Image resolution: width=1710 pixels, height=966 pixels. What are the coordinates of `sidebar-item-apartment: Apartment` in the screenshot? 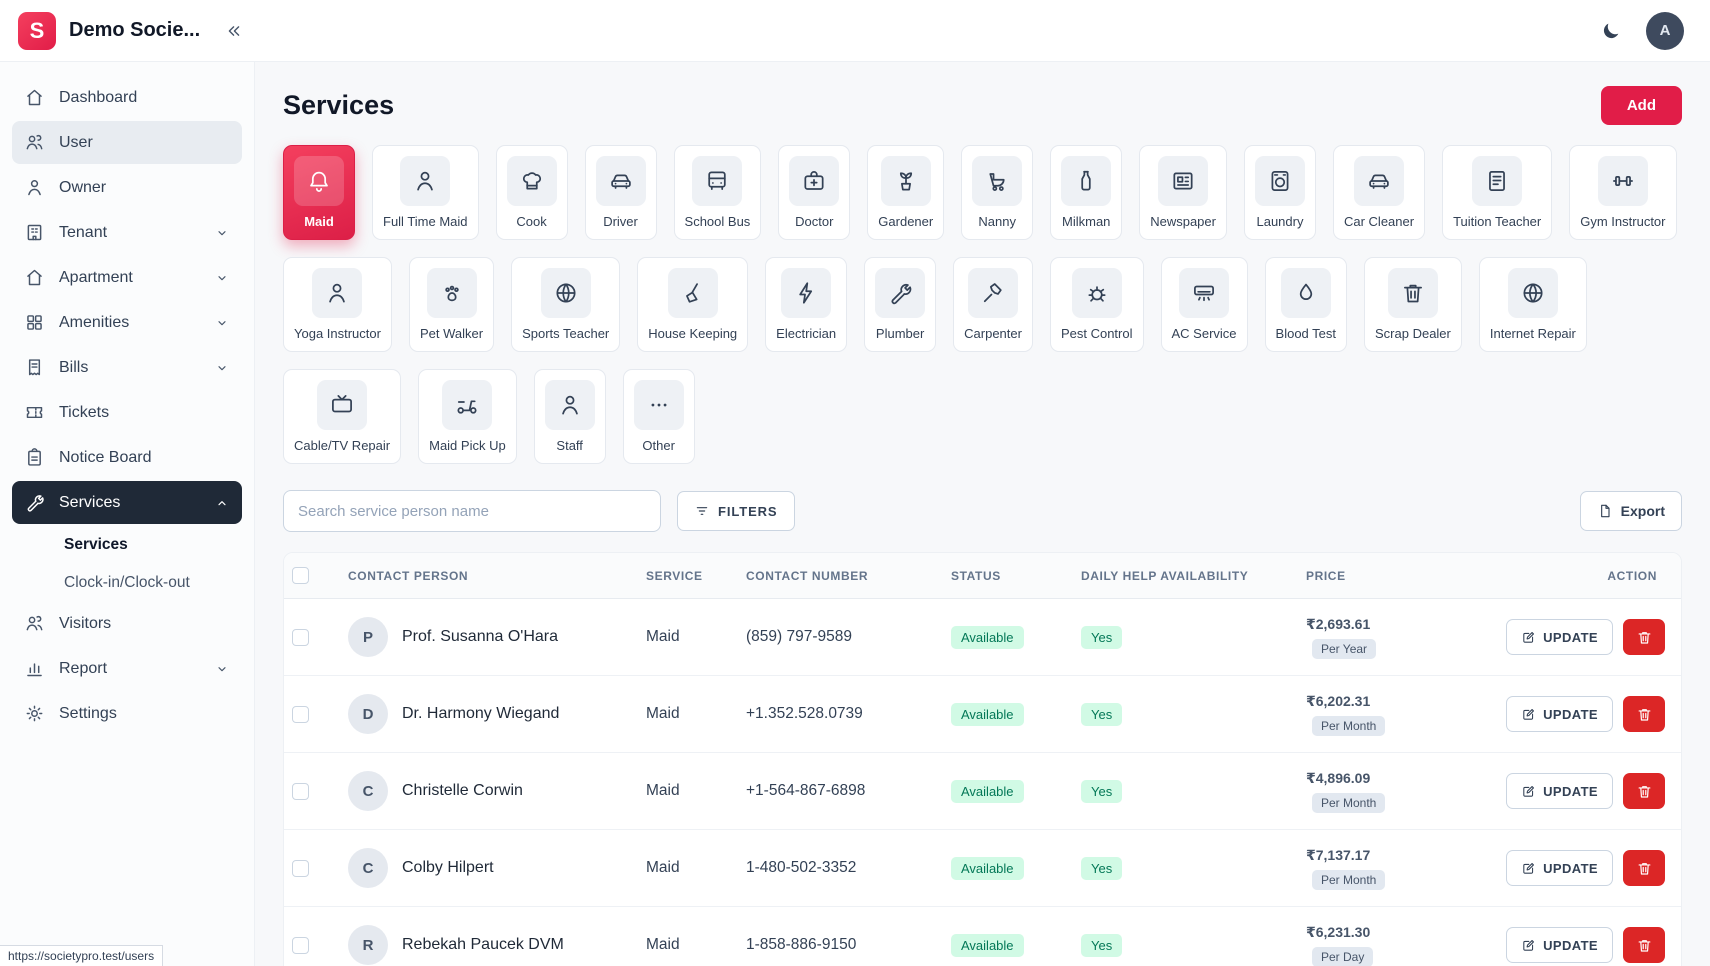 It's located at (127, 277).